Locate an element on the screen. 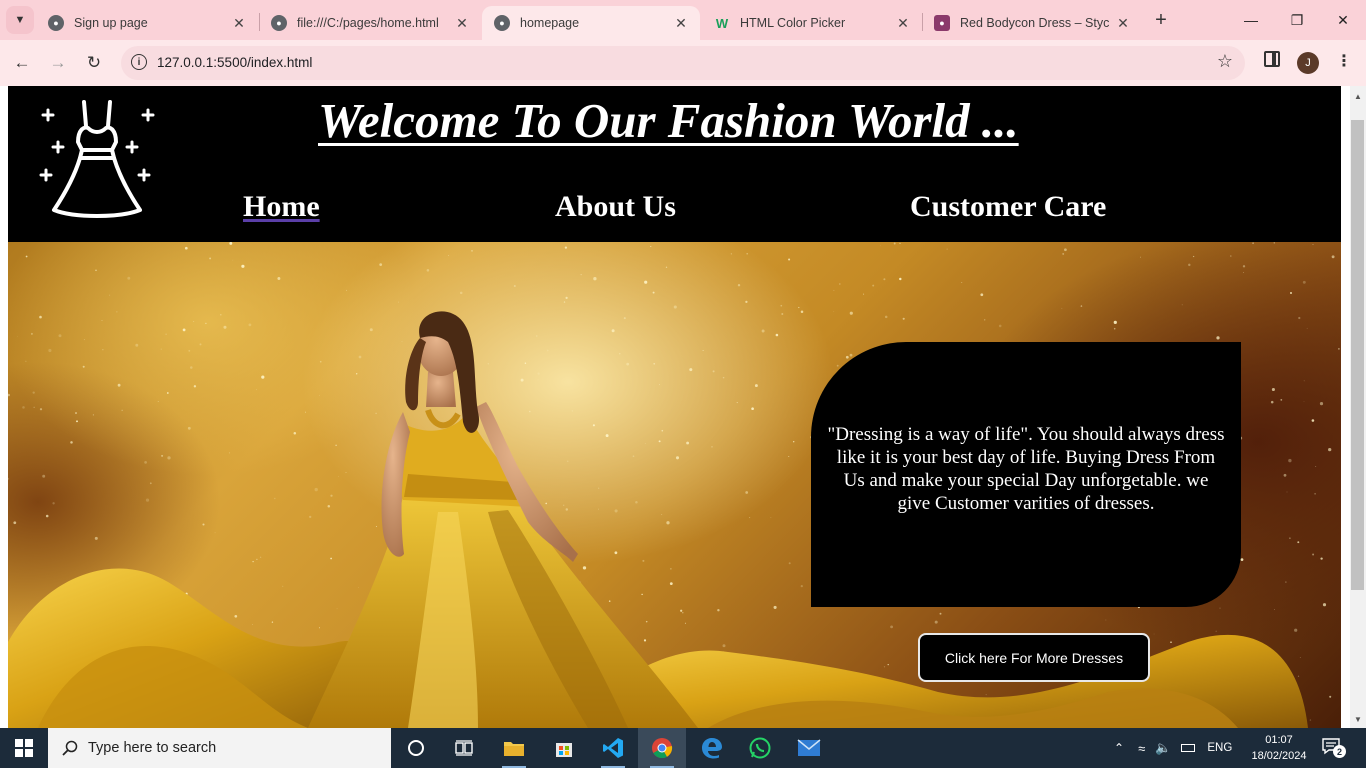 This screenshot has height=768, width=1366. mail-button is located at coordinates (809, 748).